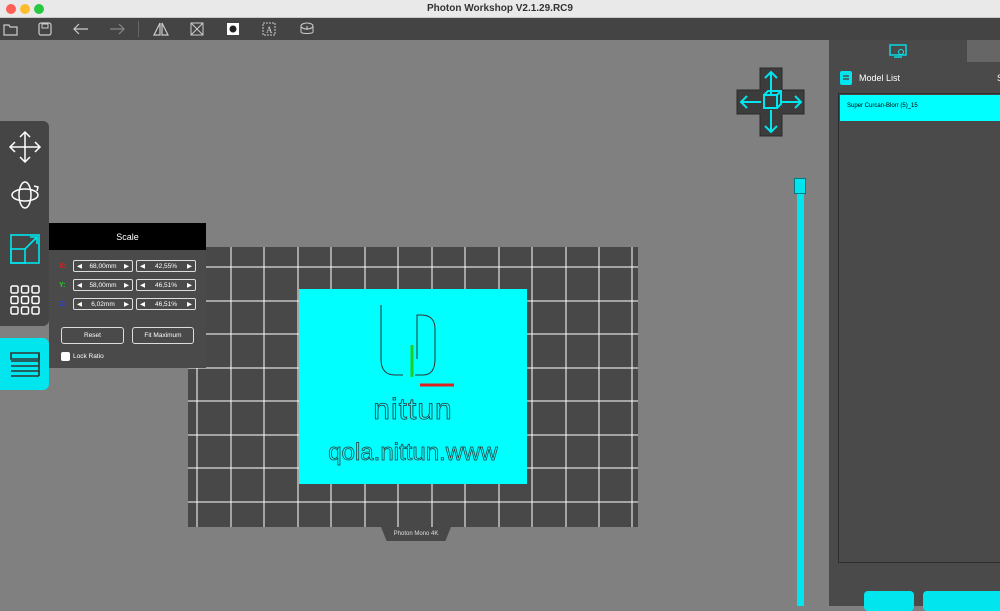  I want to click on scale-icon, so click(24, 249).